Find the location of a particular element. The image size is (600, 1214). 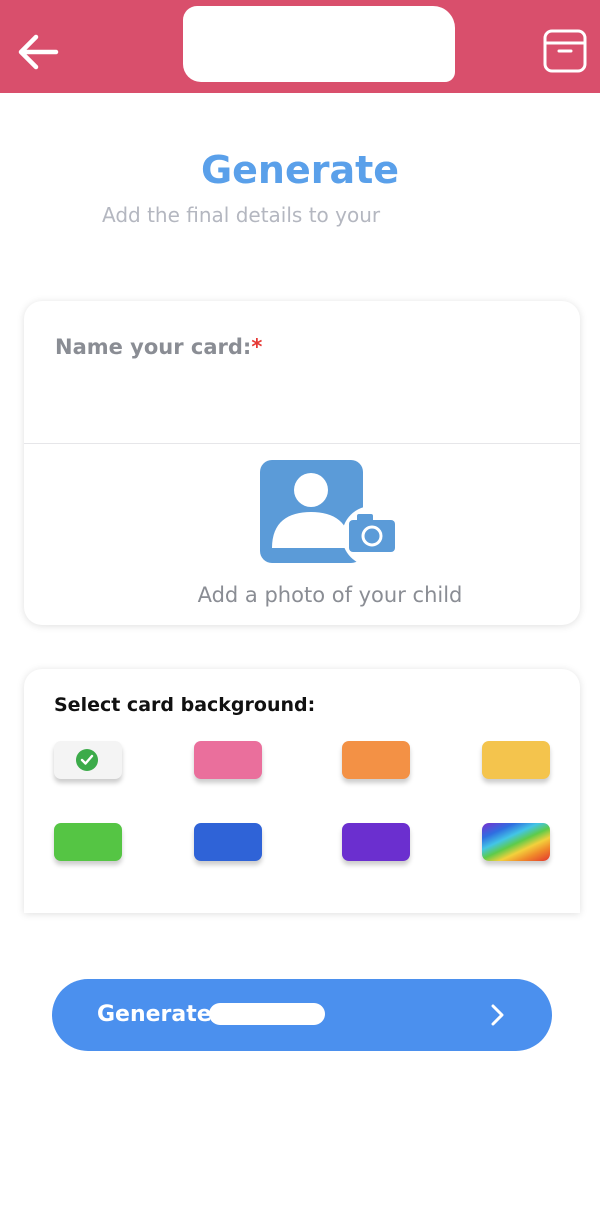

swatch-orange is located at coordinates (376, 760).